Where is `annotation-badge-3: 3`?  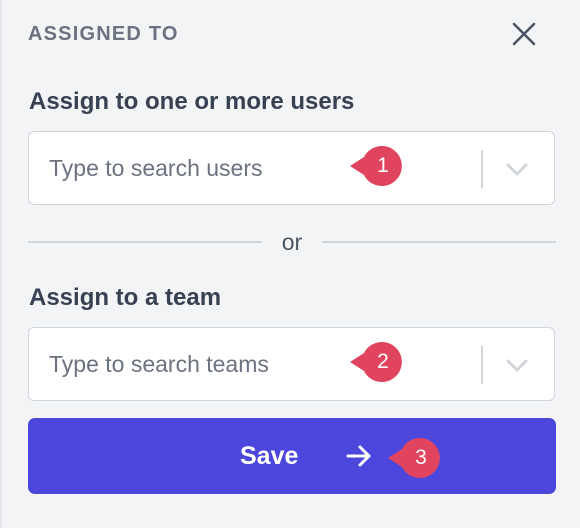 annotation-badge-3: 3 is located at coordinates (414, 458).